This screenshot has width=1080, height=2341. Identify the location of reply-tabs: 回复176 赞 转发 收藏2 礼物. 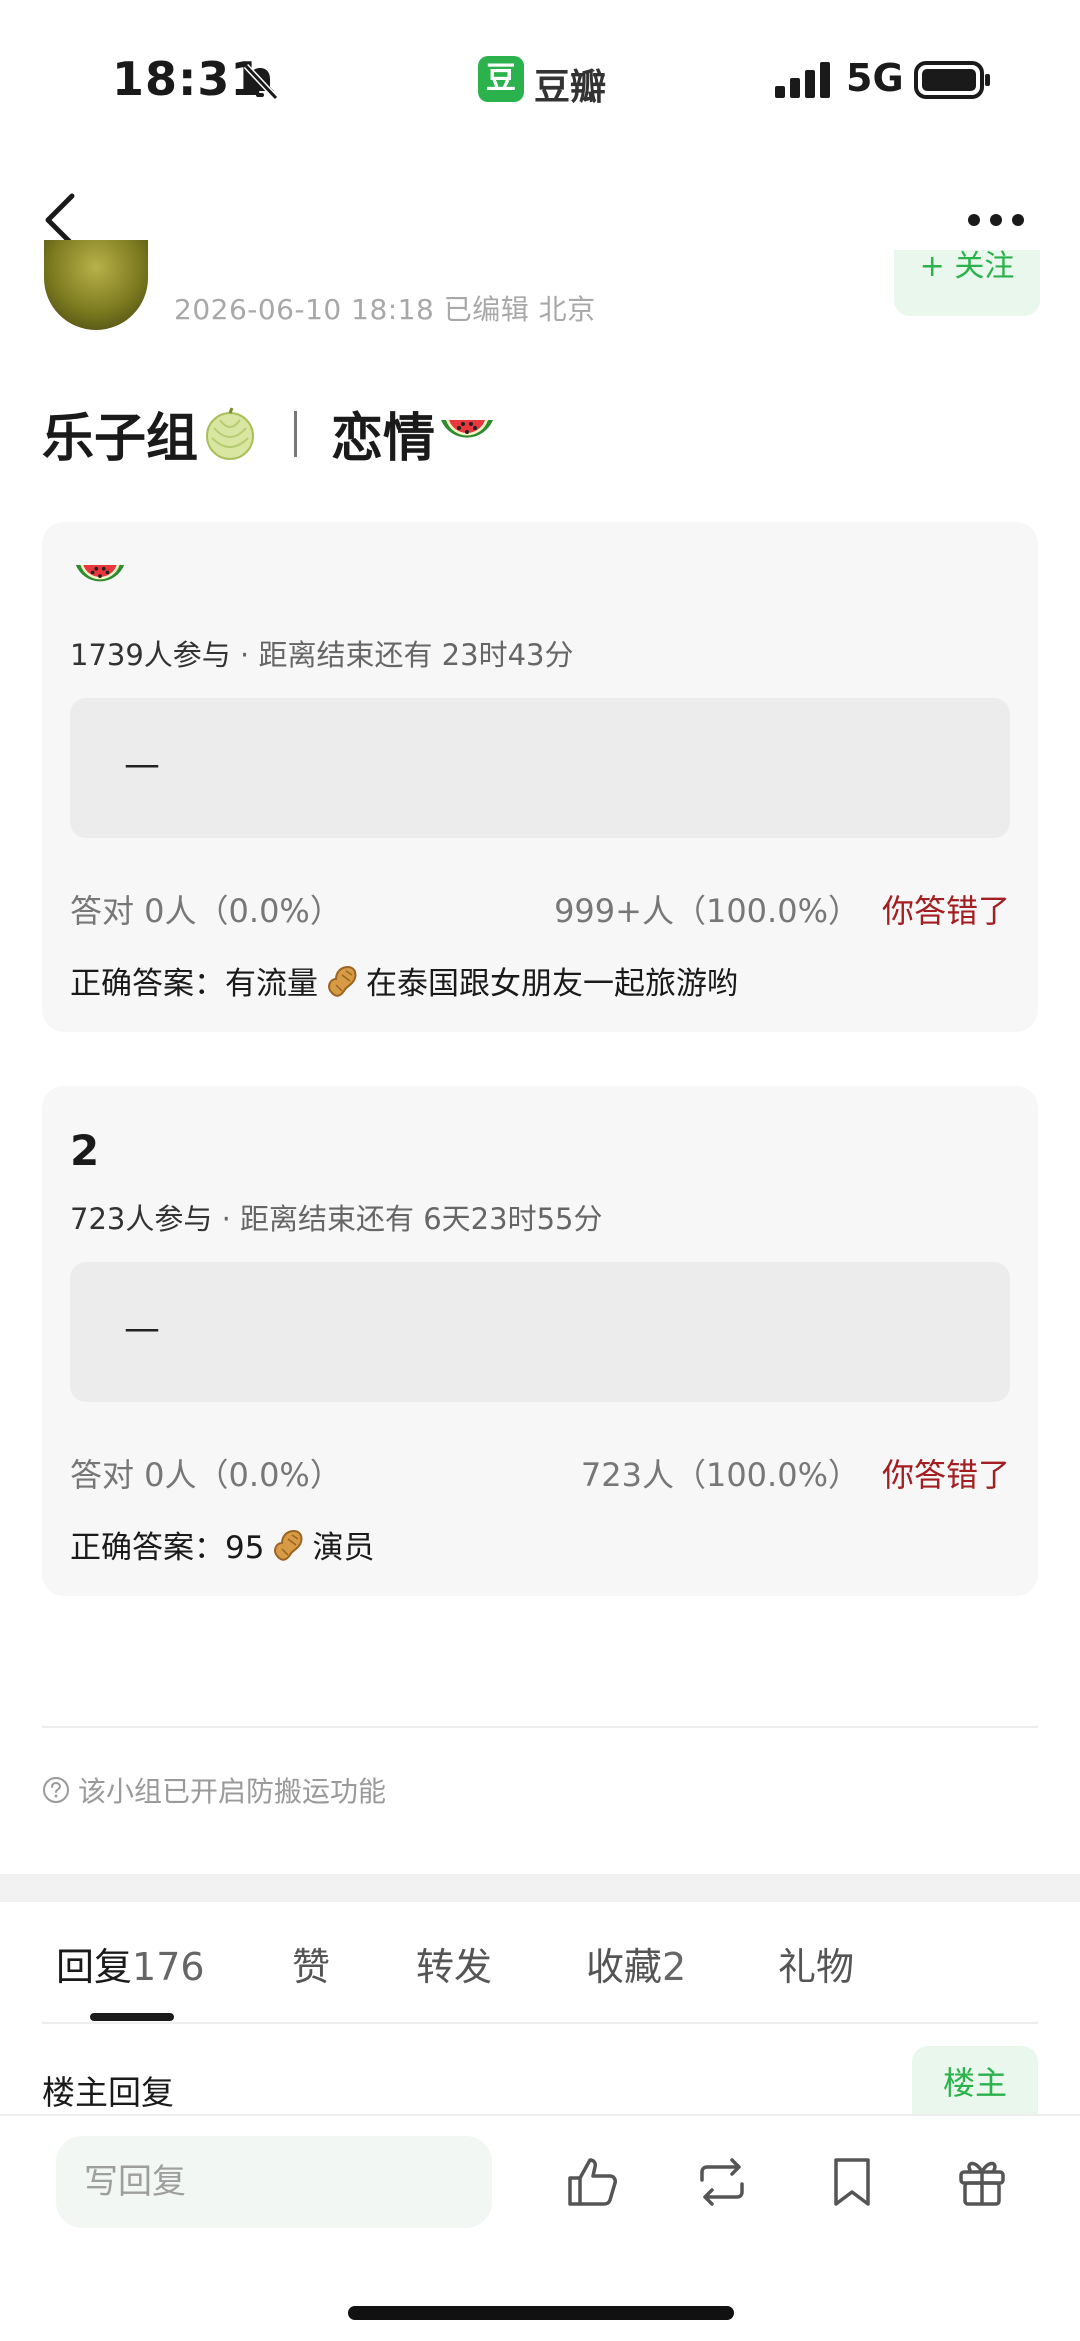
(540, 1976).